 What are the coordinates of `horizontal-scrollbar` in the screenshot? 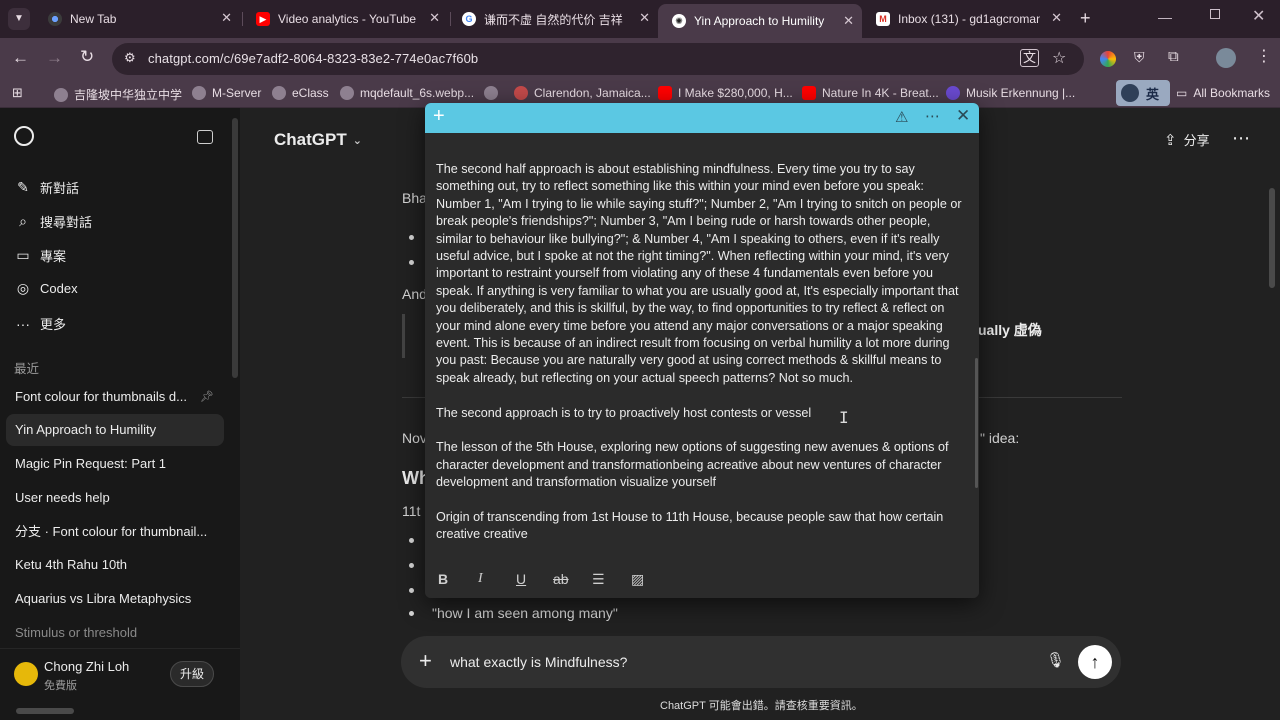 It's located at (45, 711).